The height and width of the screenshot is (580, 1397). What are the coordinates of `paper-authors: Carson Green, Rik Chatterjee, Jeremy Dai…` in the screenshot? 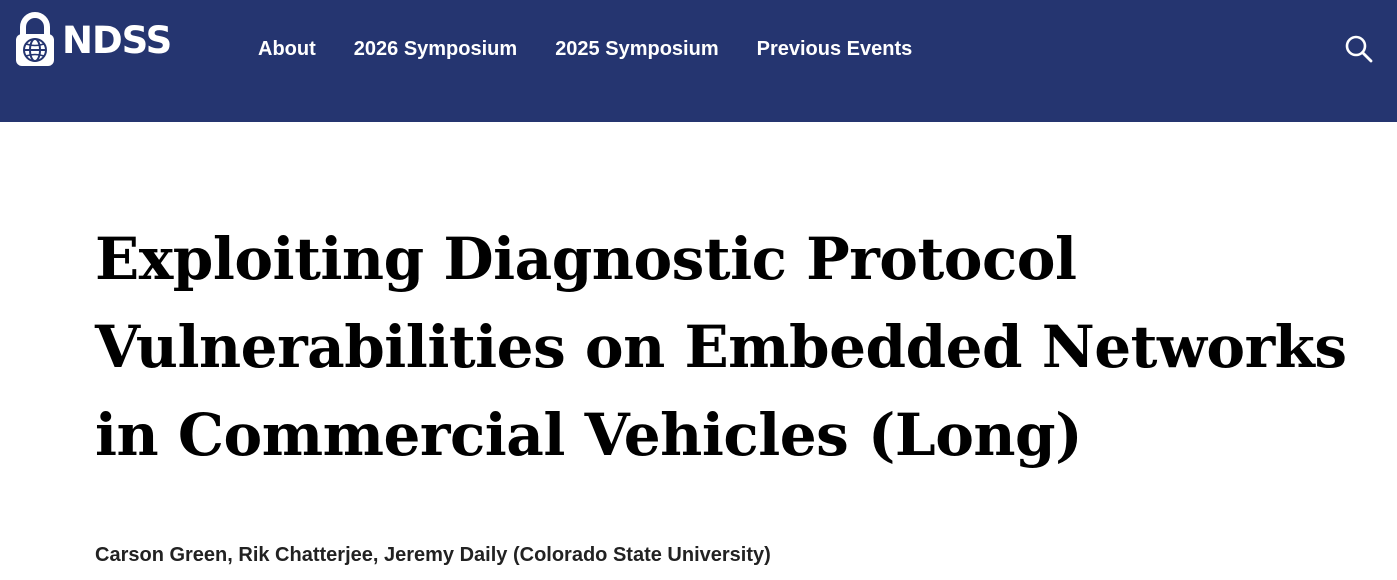 It's located at (433, 555).